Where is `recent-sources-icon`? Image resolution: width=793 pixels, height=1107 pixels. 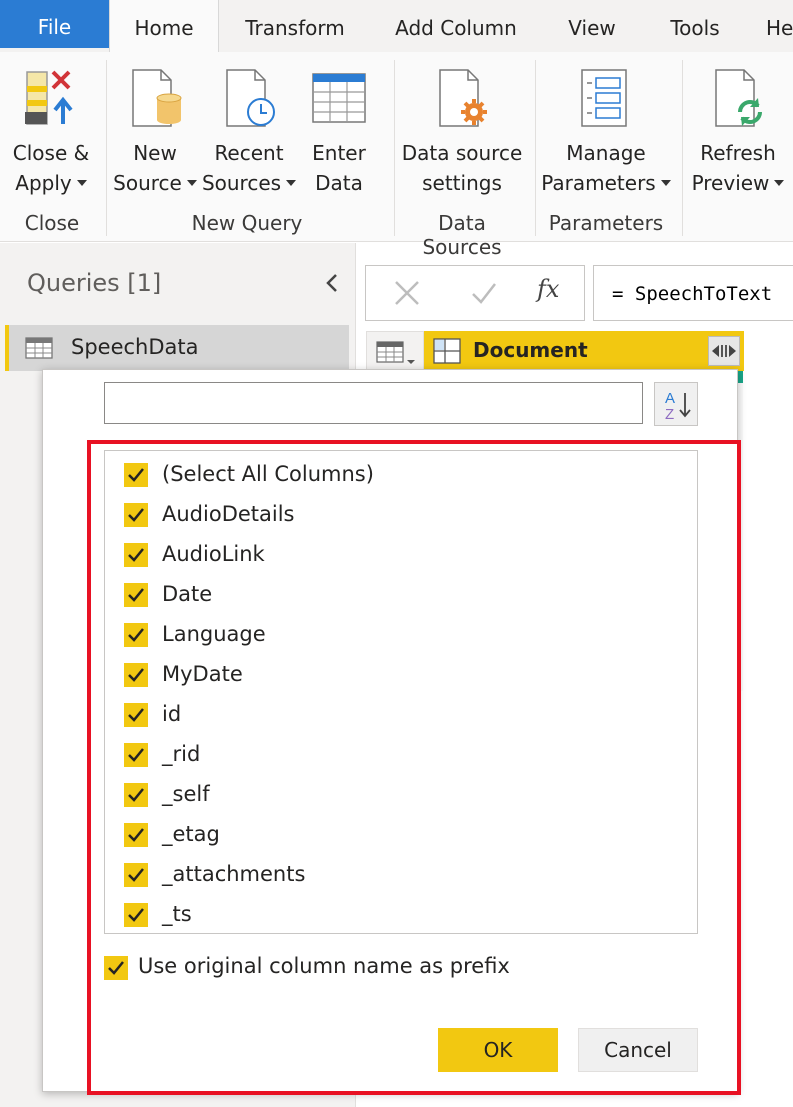
recent-sources-icon is located at coordinates (250, 98).